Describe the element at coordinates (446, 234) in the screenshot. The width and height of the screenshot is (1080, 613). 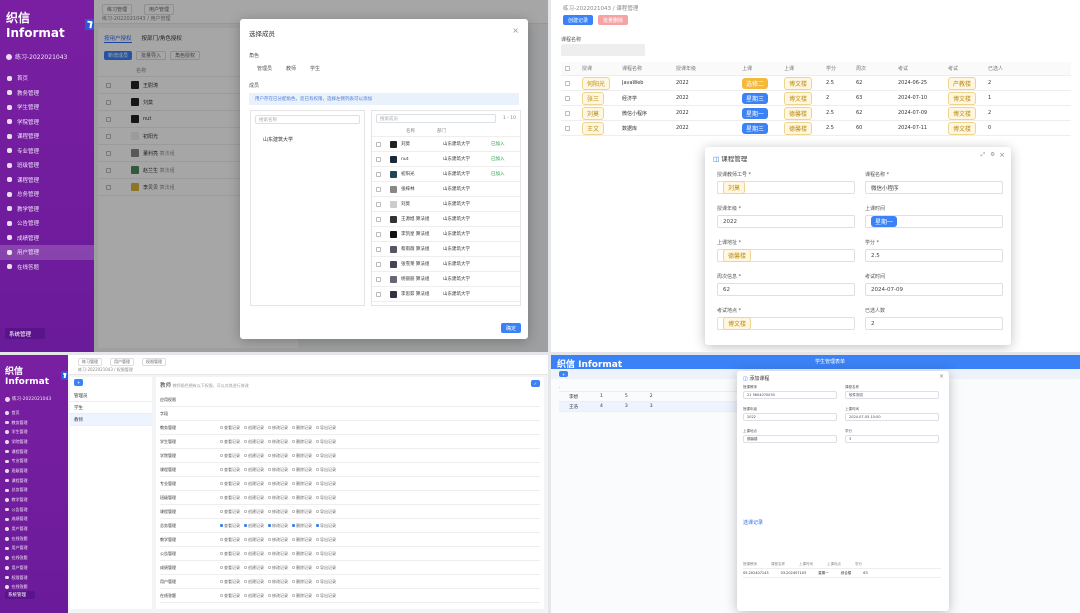
I see `member-row: 李凯星 算法组 山东建筑大学` at that location.